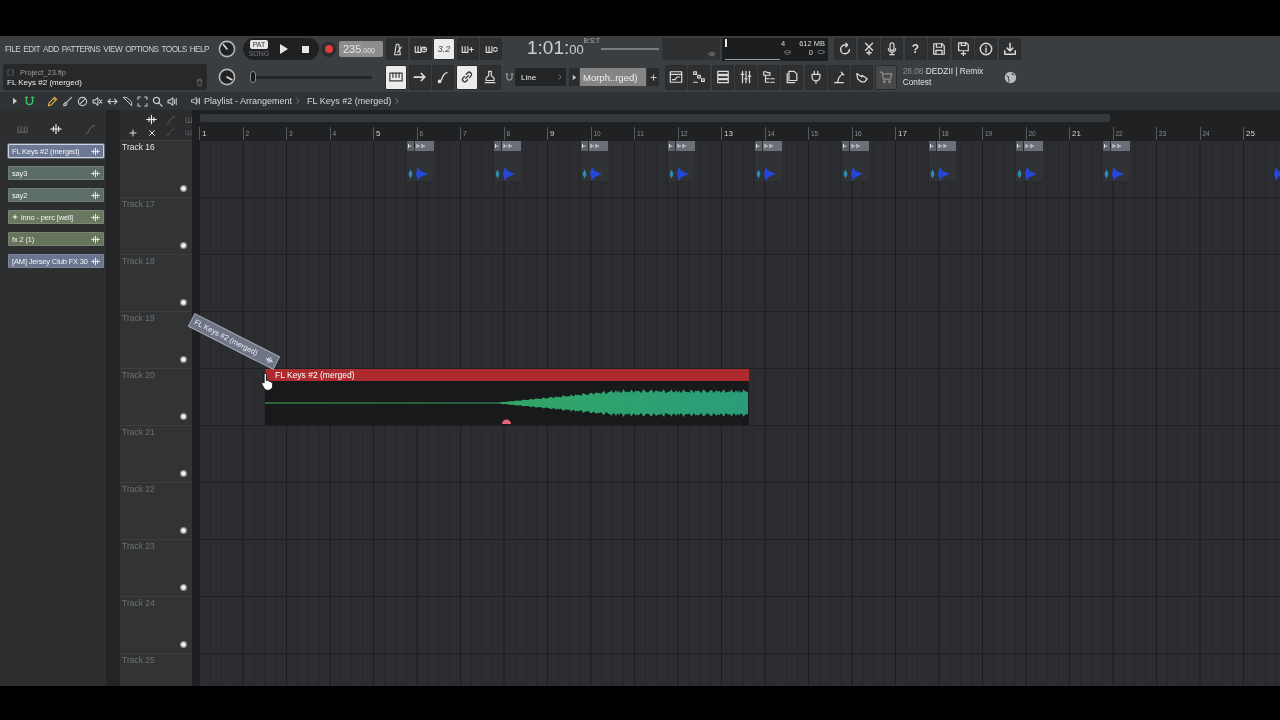  Describe the element at coordinates (655, 118) in the screenshot. I see `scrollbar-thumb` at that location.